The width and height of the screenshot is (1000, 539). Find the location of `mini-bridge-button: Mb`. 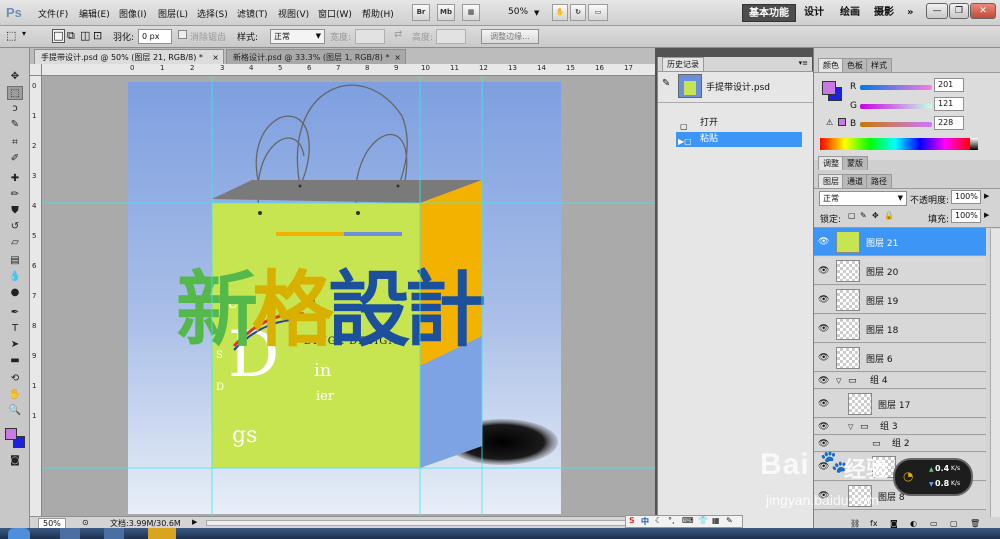

mini-bridge-button: Mb is located at coordinates (446, 12).